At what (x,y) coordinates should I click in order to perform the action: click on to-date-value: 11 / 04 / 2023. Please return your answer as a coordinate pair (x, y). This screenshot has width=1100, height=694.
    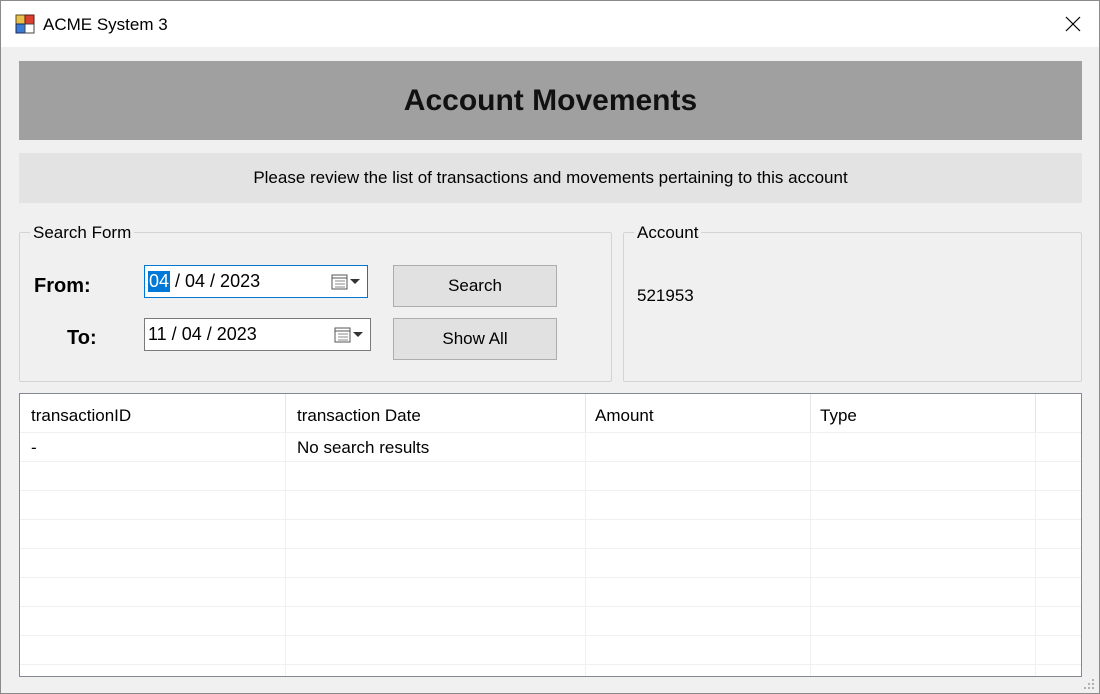
    Looking at the image, I should click on (202, 334).